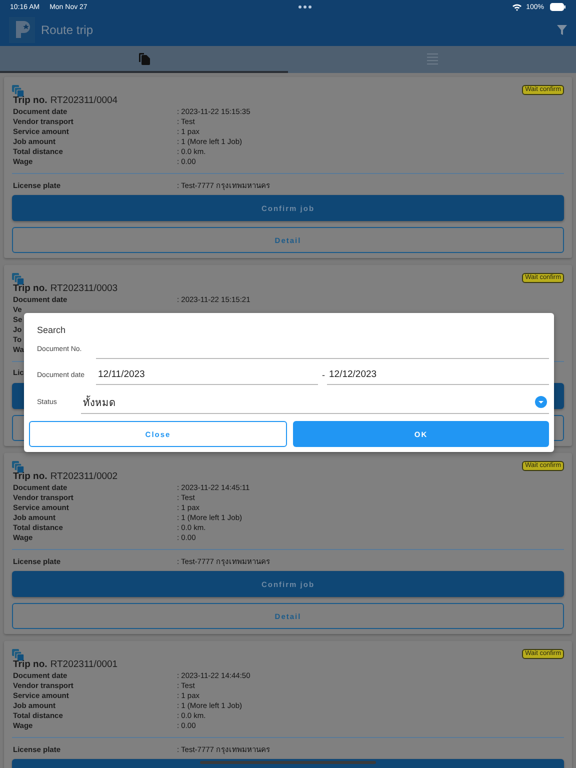  Describe the element at coordinates (558, 7) in the screenshot. I see `battery-icon` at that location.